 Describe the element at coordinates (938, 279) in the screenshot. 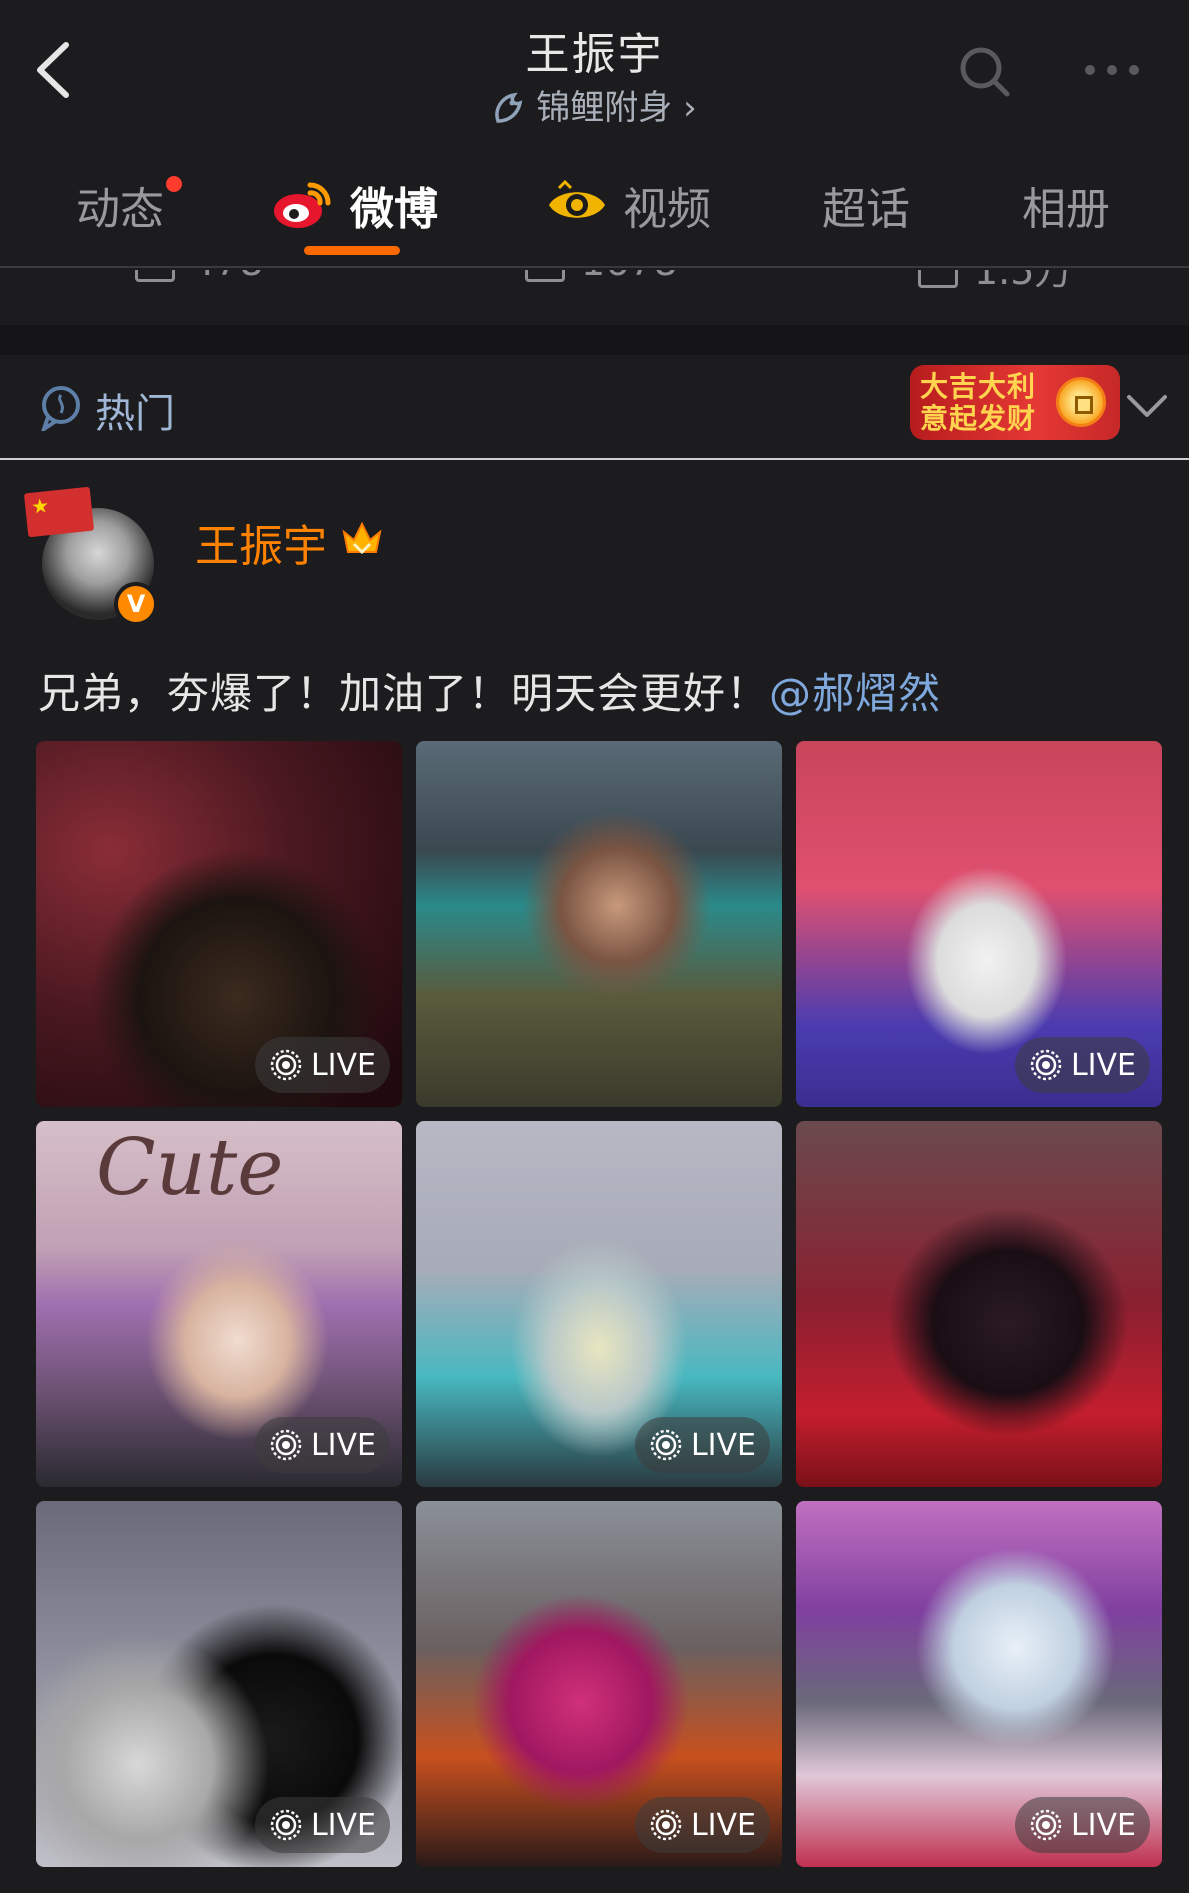

I see `like-icon` at that location.